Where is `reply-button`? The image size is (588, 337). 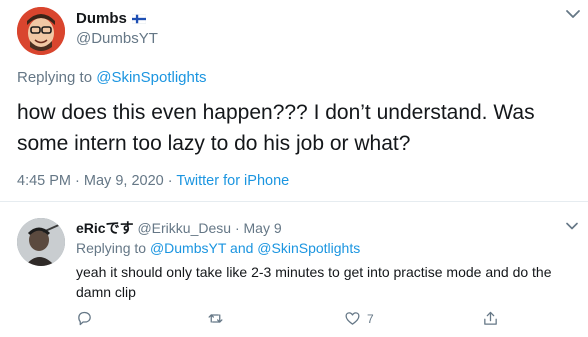 reply-button is located at coordinates (84, 318).